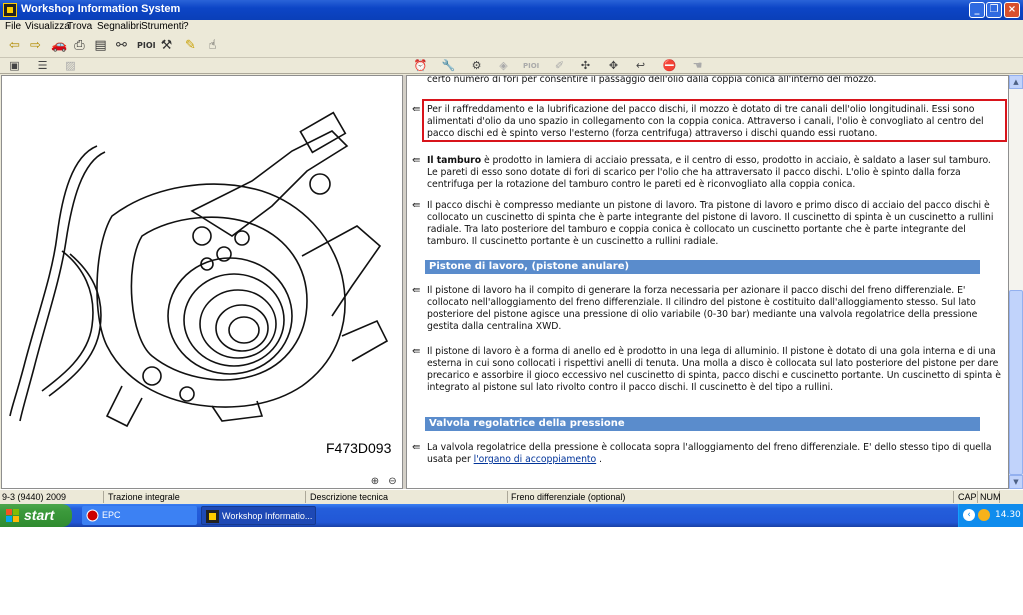  I want to click on figure-label: F473D093, so click(359, 448).